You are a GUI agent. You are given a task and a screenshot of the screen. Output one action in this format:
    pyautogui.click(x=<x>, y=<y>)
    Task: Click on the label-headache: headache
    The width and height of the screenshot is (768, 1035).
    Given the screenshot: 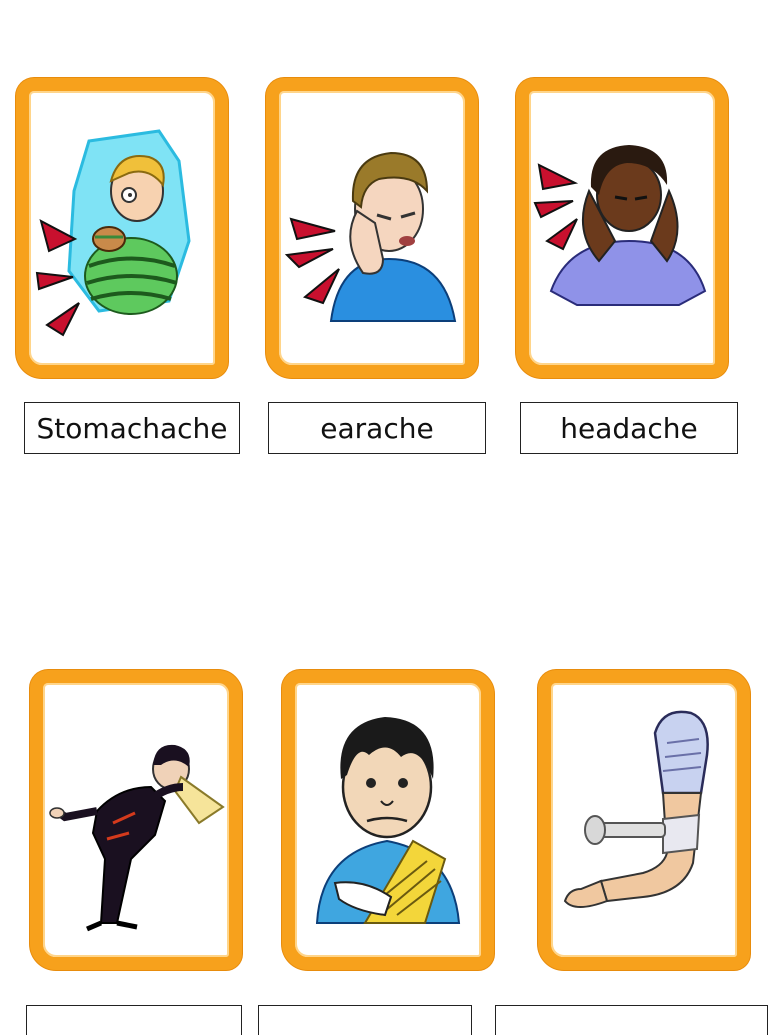 What is the action you would take?
    pyautogui.click(x=629, y=428)
    